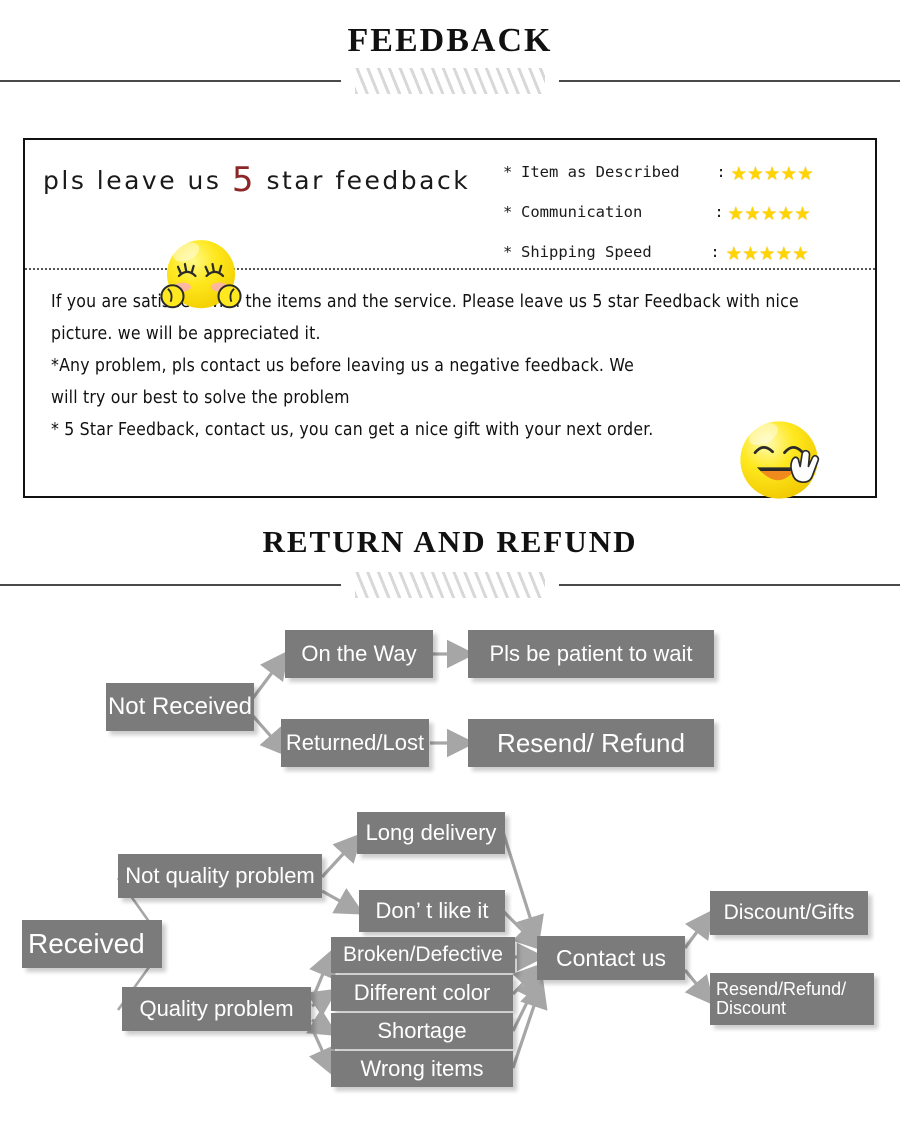 The image size is (900, 1132). I want to click on page-title-feedback: FEEDBACK, so click(450, 40).